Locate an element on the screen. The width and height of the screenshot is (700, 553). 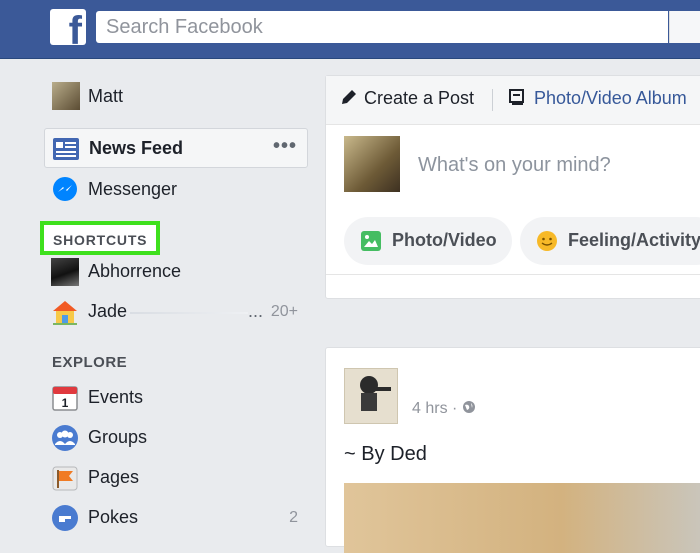
sidebar-item-label: Pokes is located at coordinates (113, 517).